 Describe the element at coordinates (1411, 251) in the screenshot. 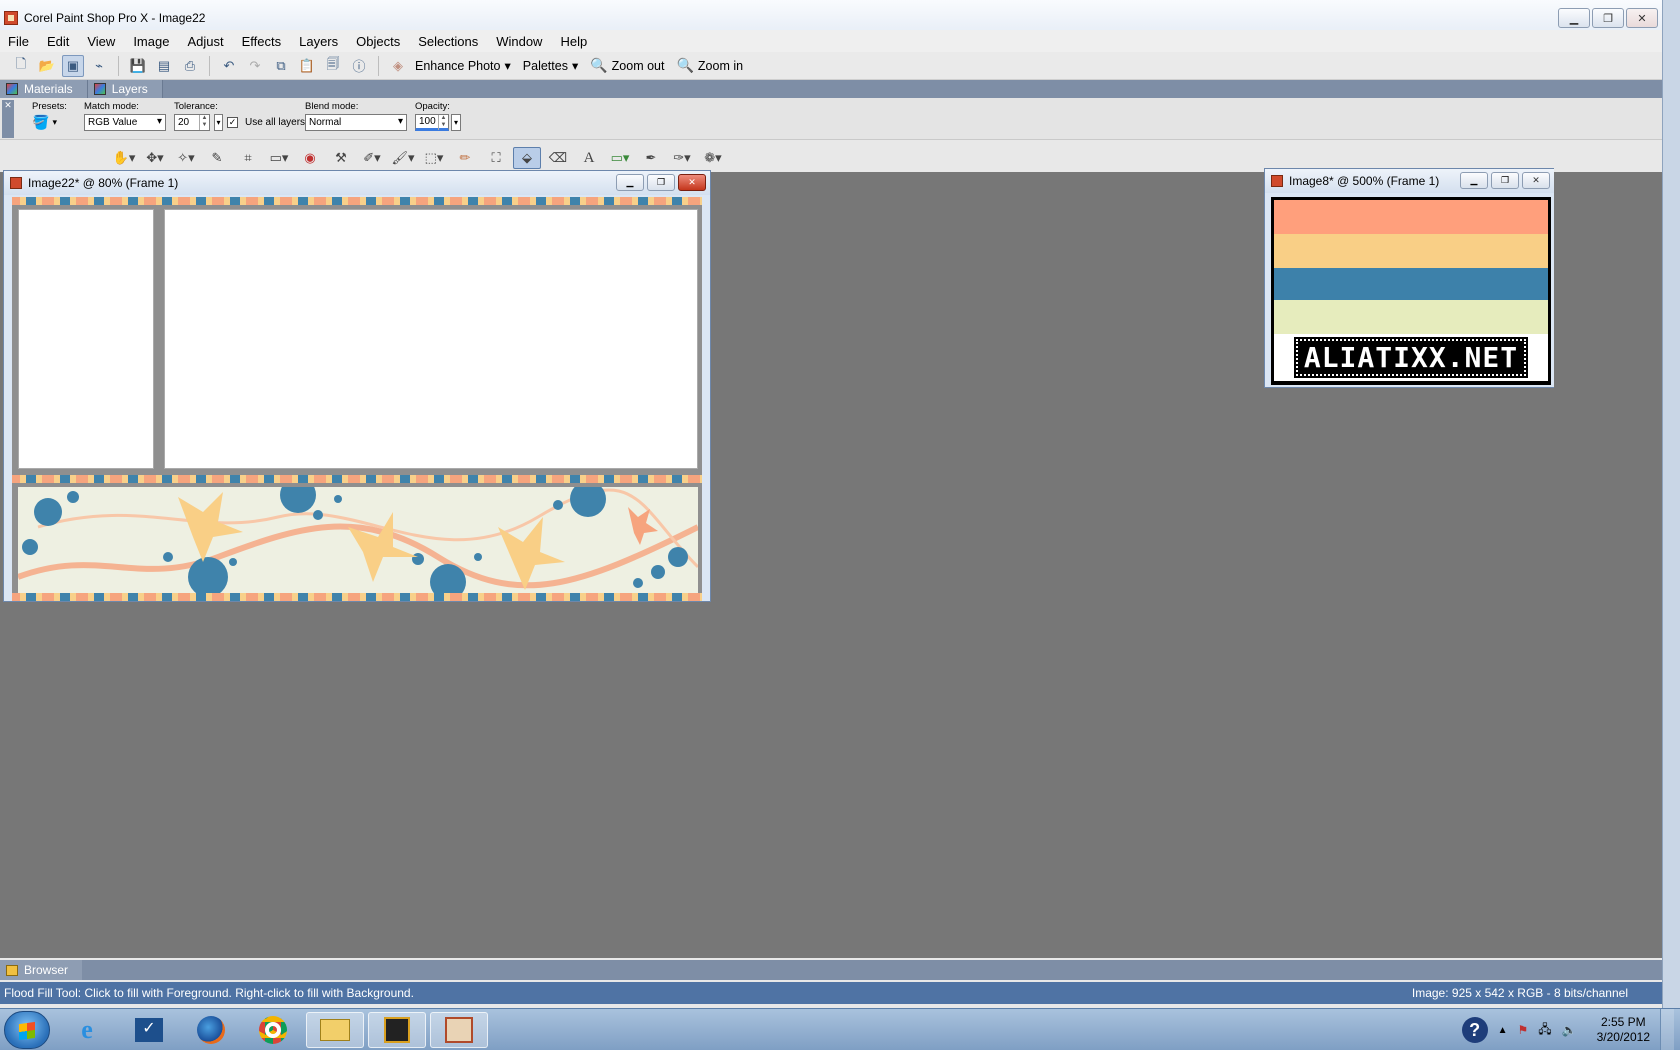

I see `color-bar-yellow` at that location.